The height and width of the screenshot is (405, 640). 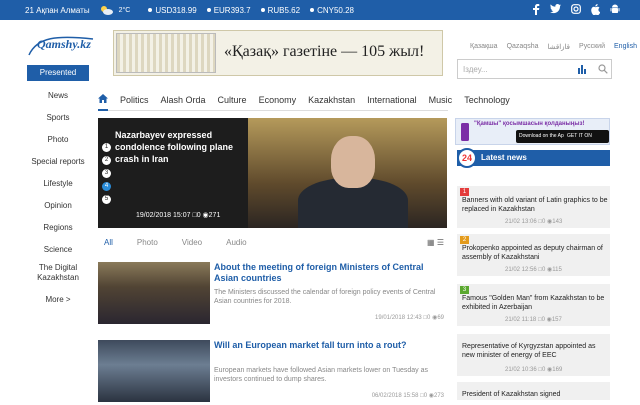 What do you see at coordinates (106, 10) in the screenshot?
I see `cloud-sun-icon` at bounding box center [106, 10].